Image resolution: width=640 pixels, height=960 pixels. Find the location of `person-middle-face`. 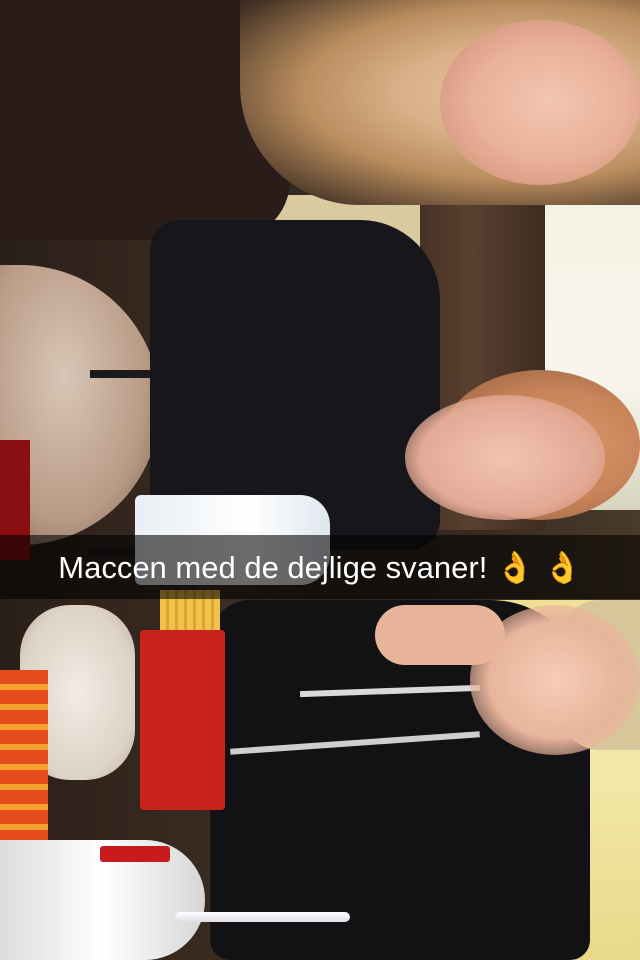

person-middle-face is located at coordinates (505, 457).